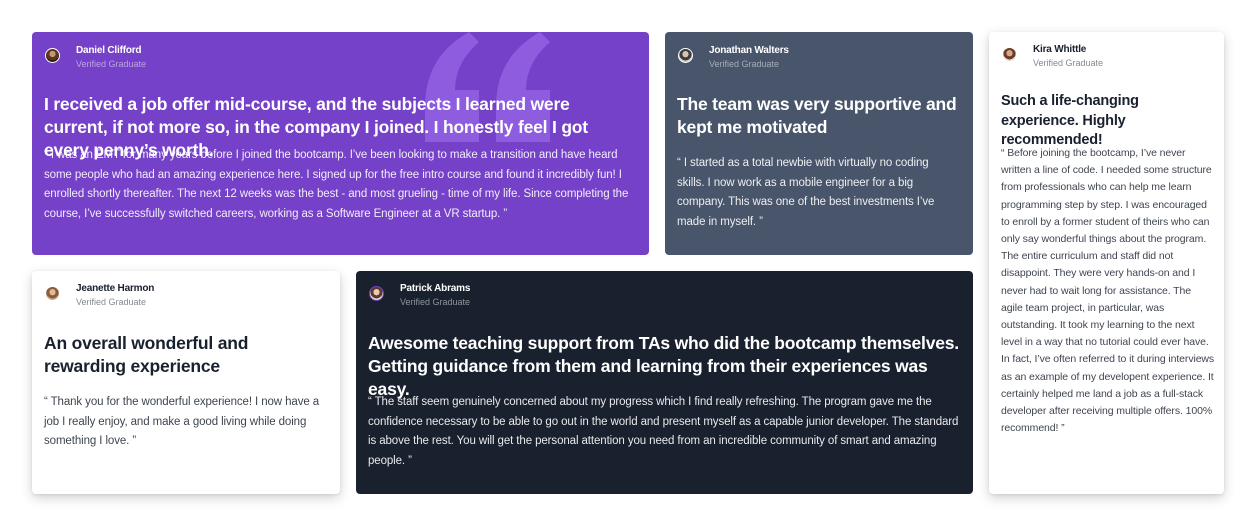 The width and height of the screenshot is (1254, 530). I want to click on author-info: Jonathan Walters Verified Graduate, so click(733, 58).